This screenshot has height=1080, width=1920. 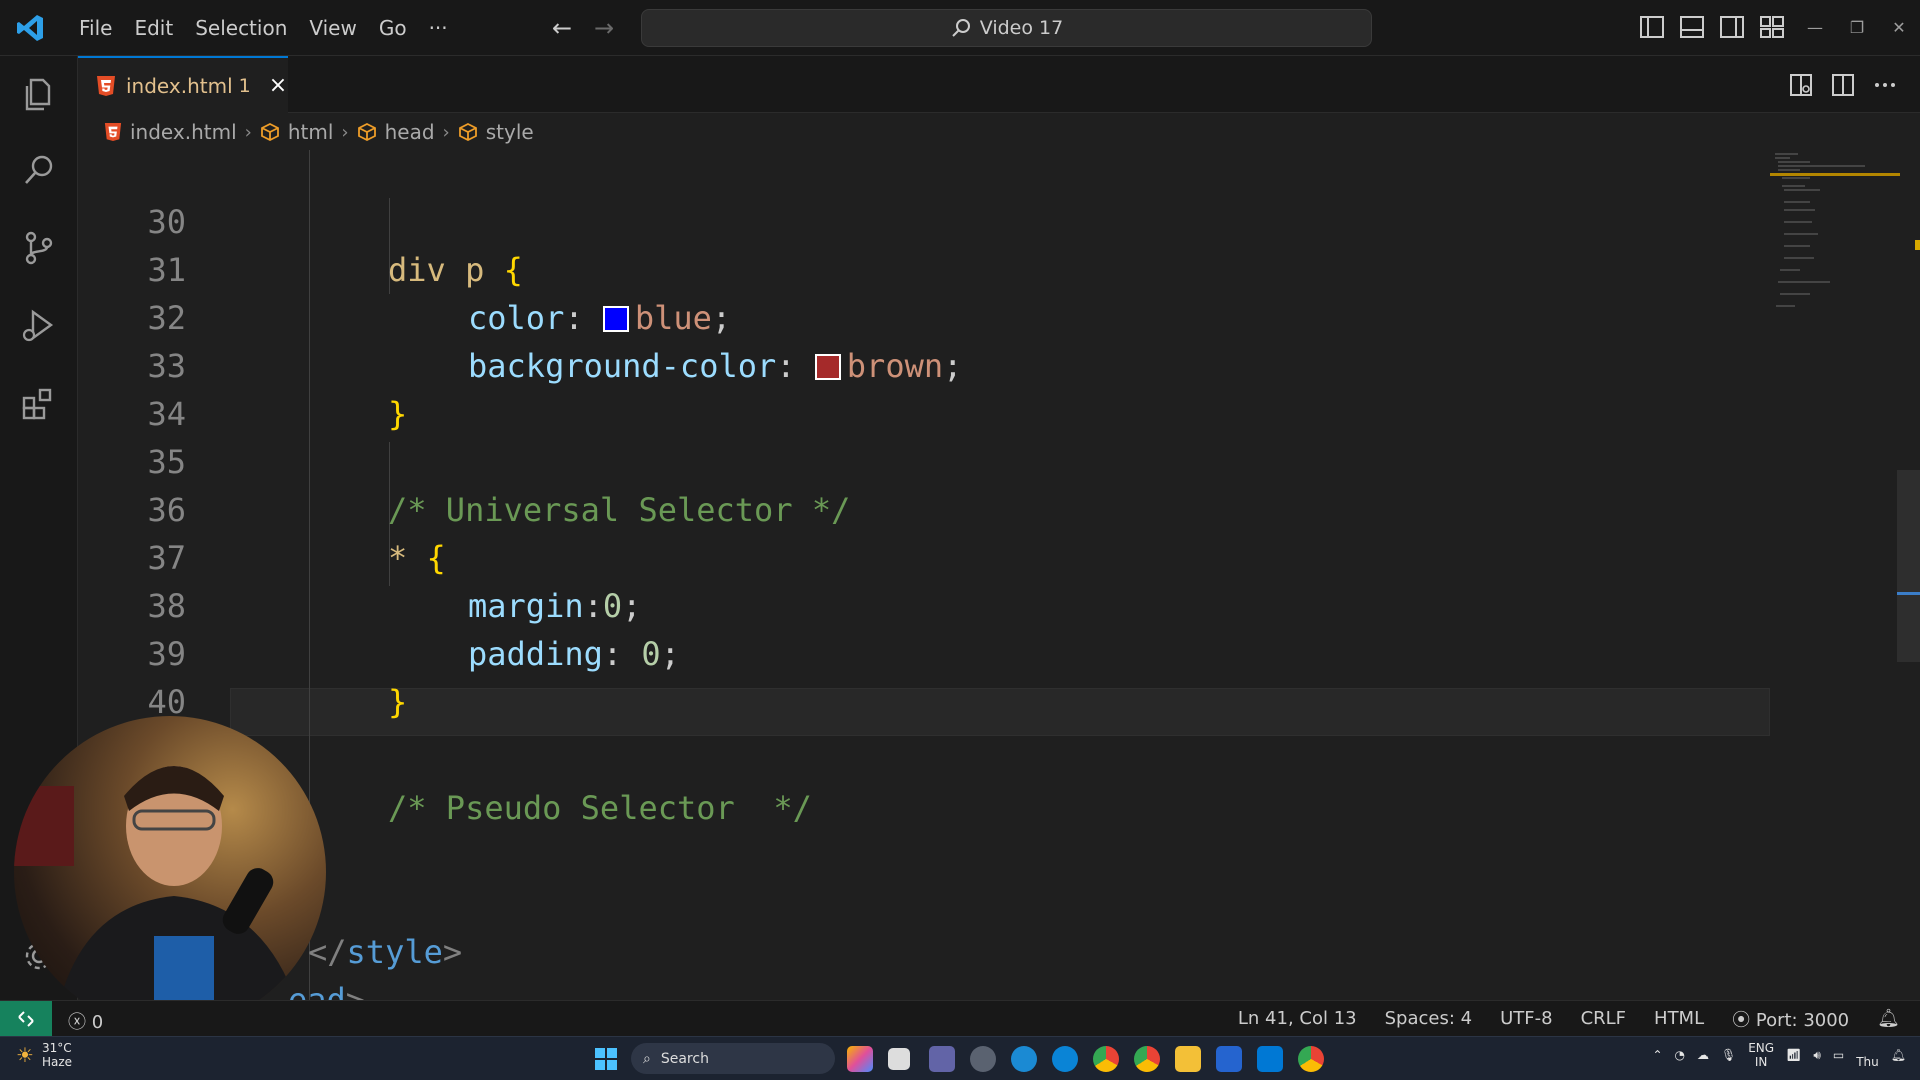 What do you see at coordinates (928, 459) in the screenshot?
I see `code-line-35: 35 /* Universal Selector */` at bounding box center [928, 459].